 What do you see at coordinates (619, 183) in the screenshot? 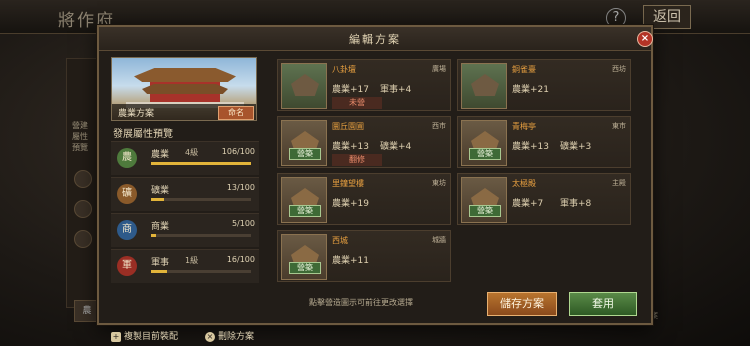
I see `building-location: 主殿` at bounding box center [619, 183].